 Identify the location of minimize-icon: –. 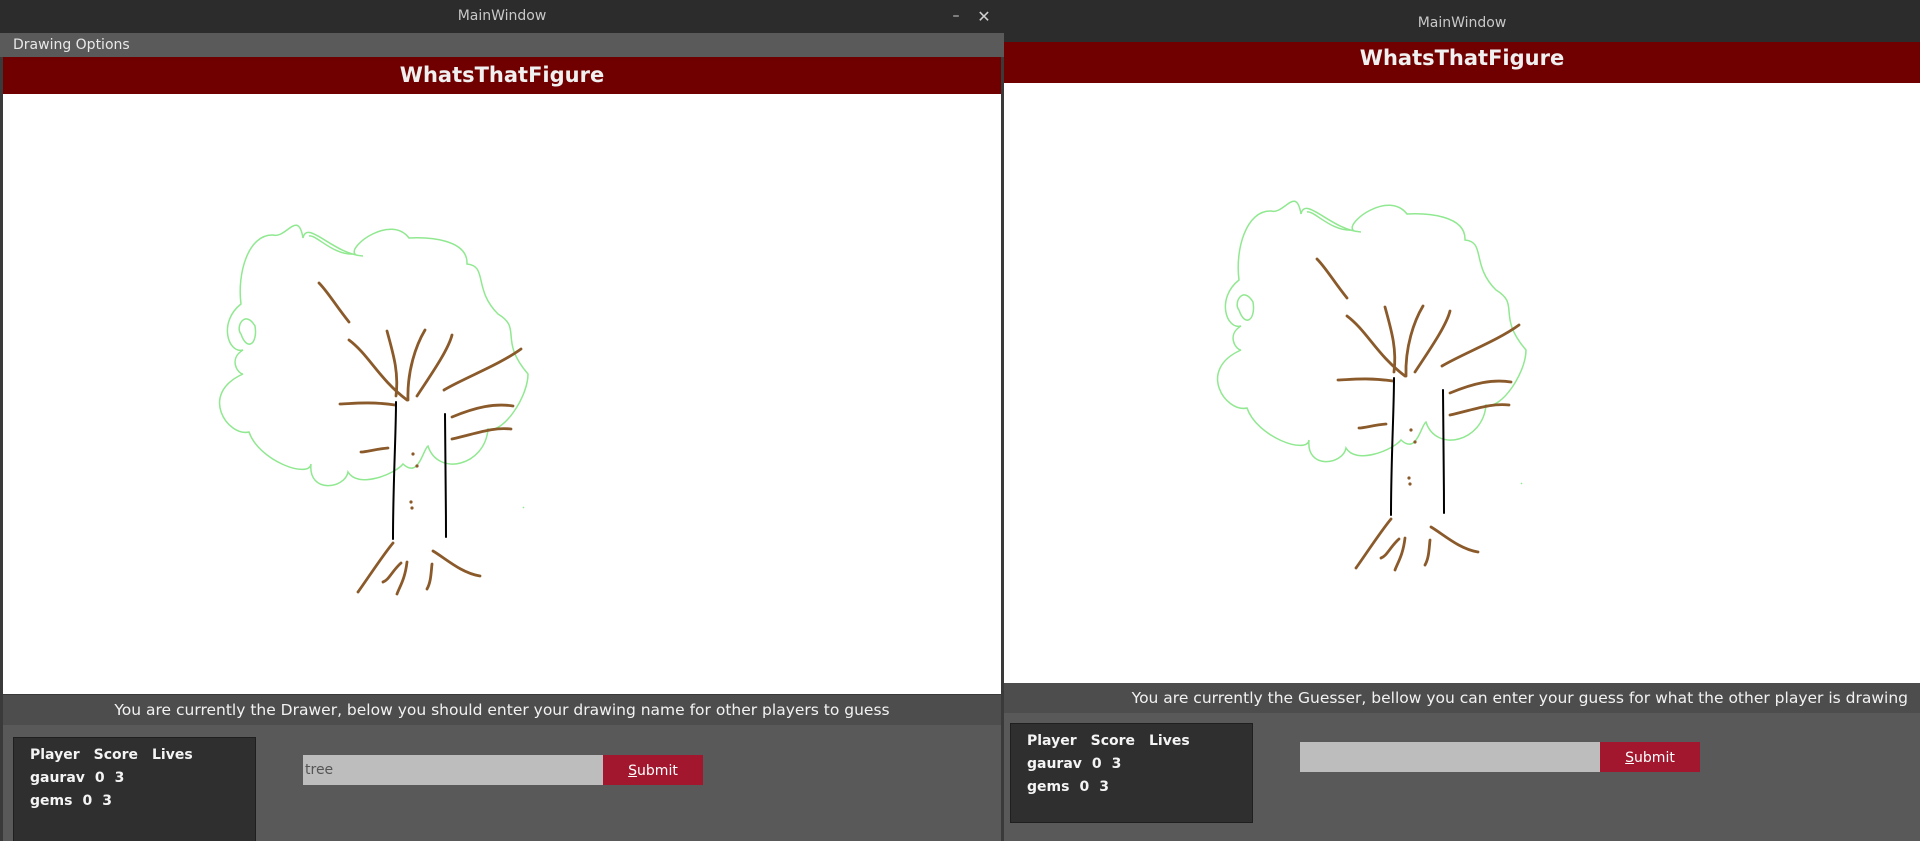
(956, 16).